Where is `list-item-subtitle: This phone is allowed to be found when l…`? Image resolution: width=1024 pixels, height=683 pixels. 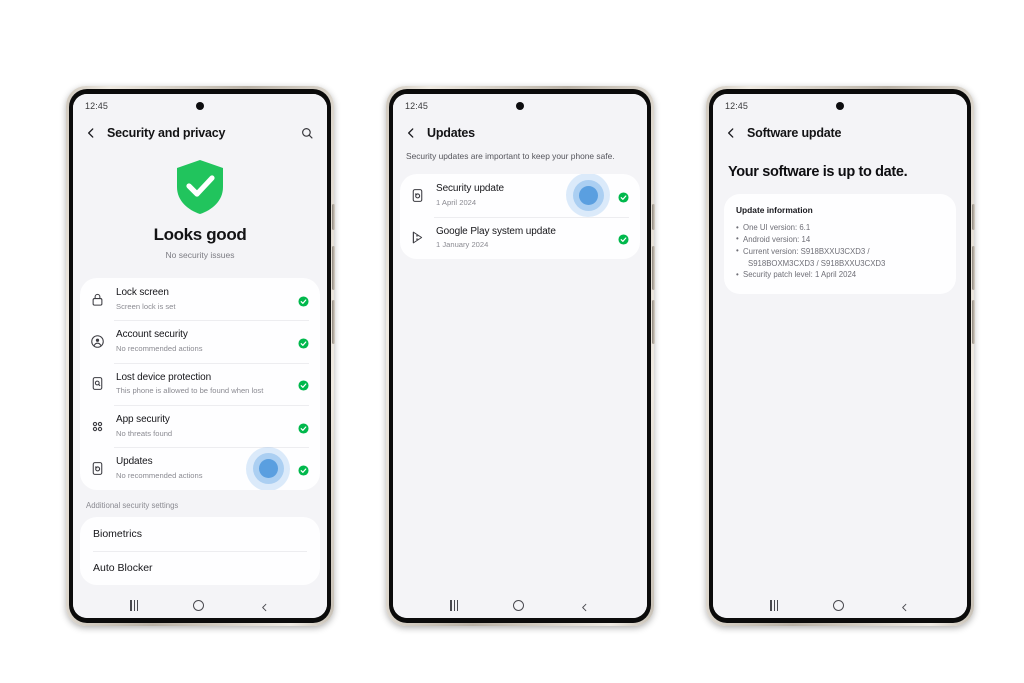 list-item-subtitle: This phone is allowed to be found when l… is located at coordinates (190, 391).